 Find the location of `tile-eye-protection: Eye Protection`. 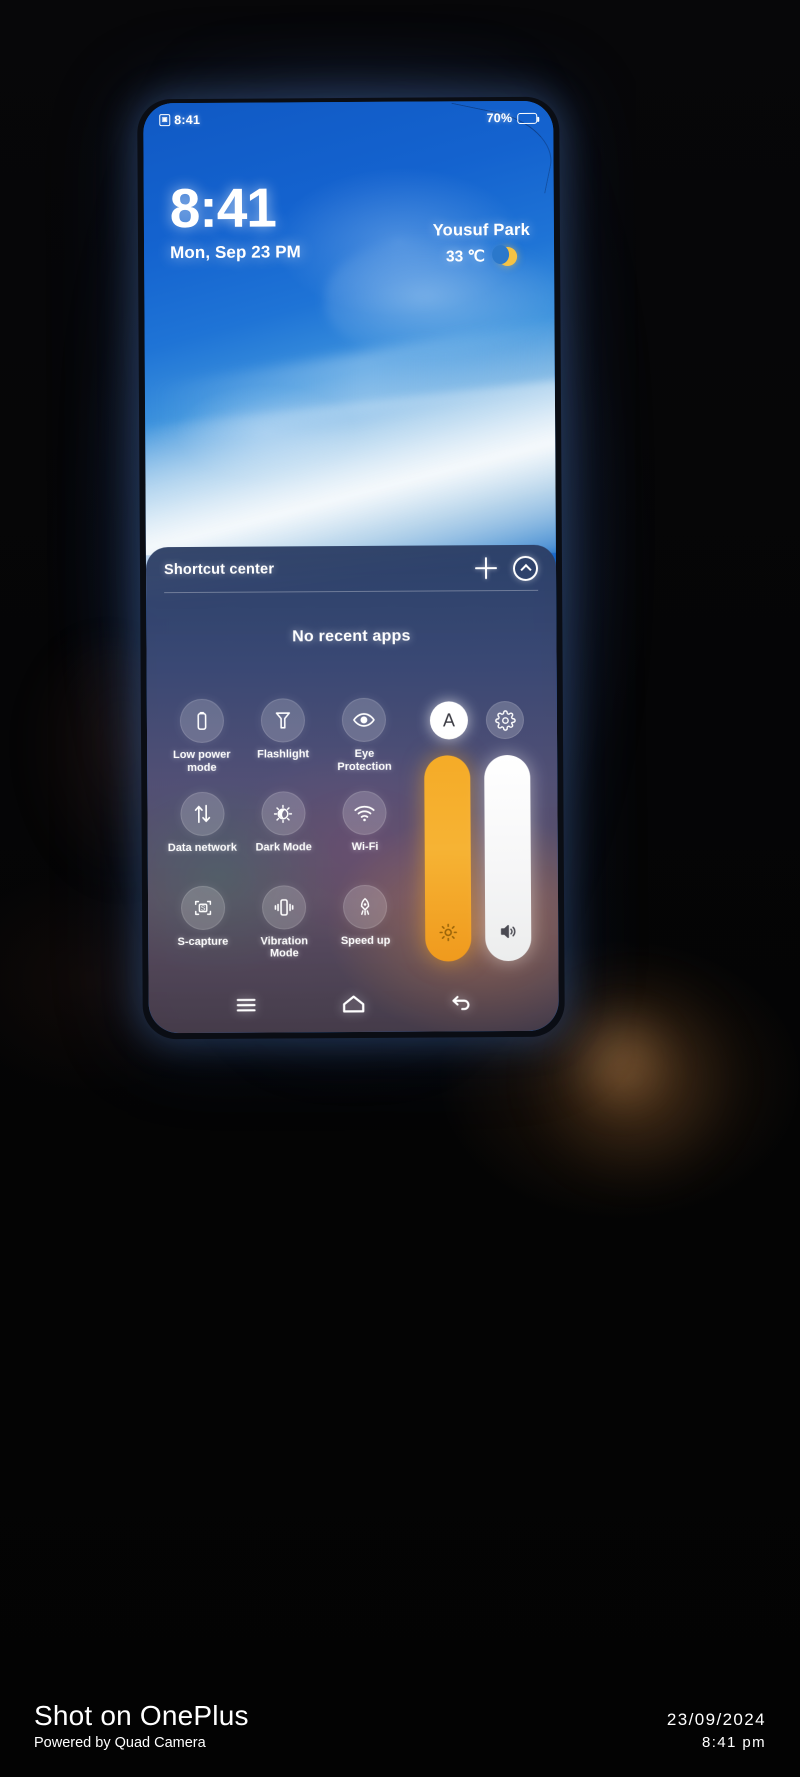

tile-eye-protection: Eye Protection is located at coordinates (364, 743).